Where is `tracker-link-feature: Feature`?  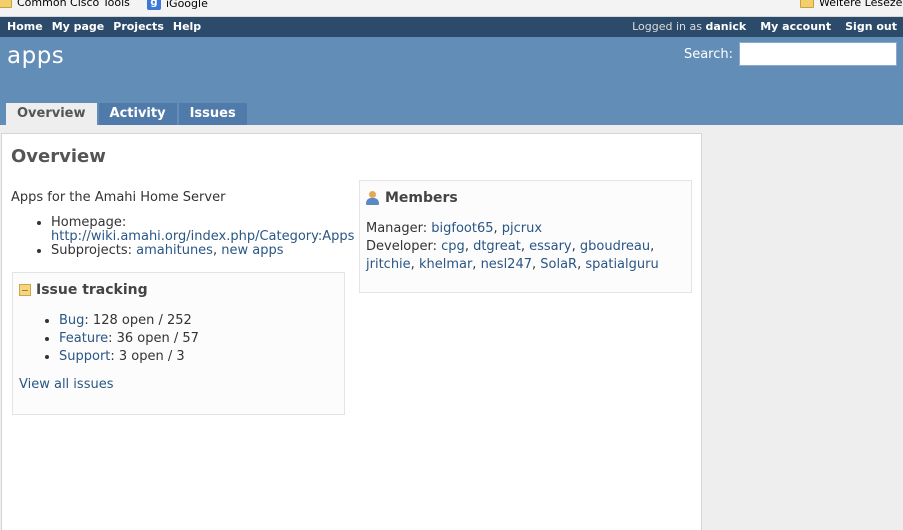 tracker-link-feature: Feature is located at coordinates (83, 338).